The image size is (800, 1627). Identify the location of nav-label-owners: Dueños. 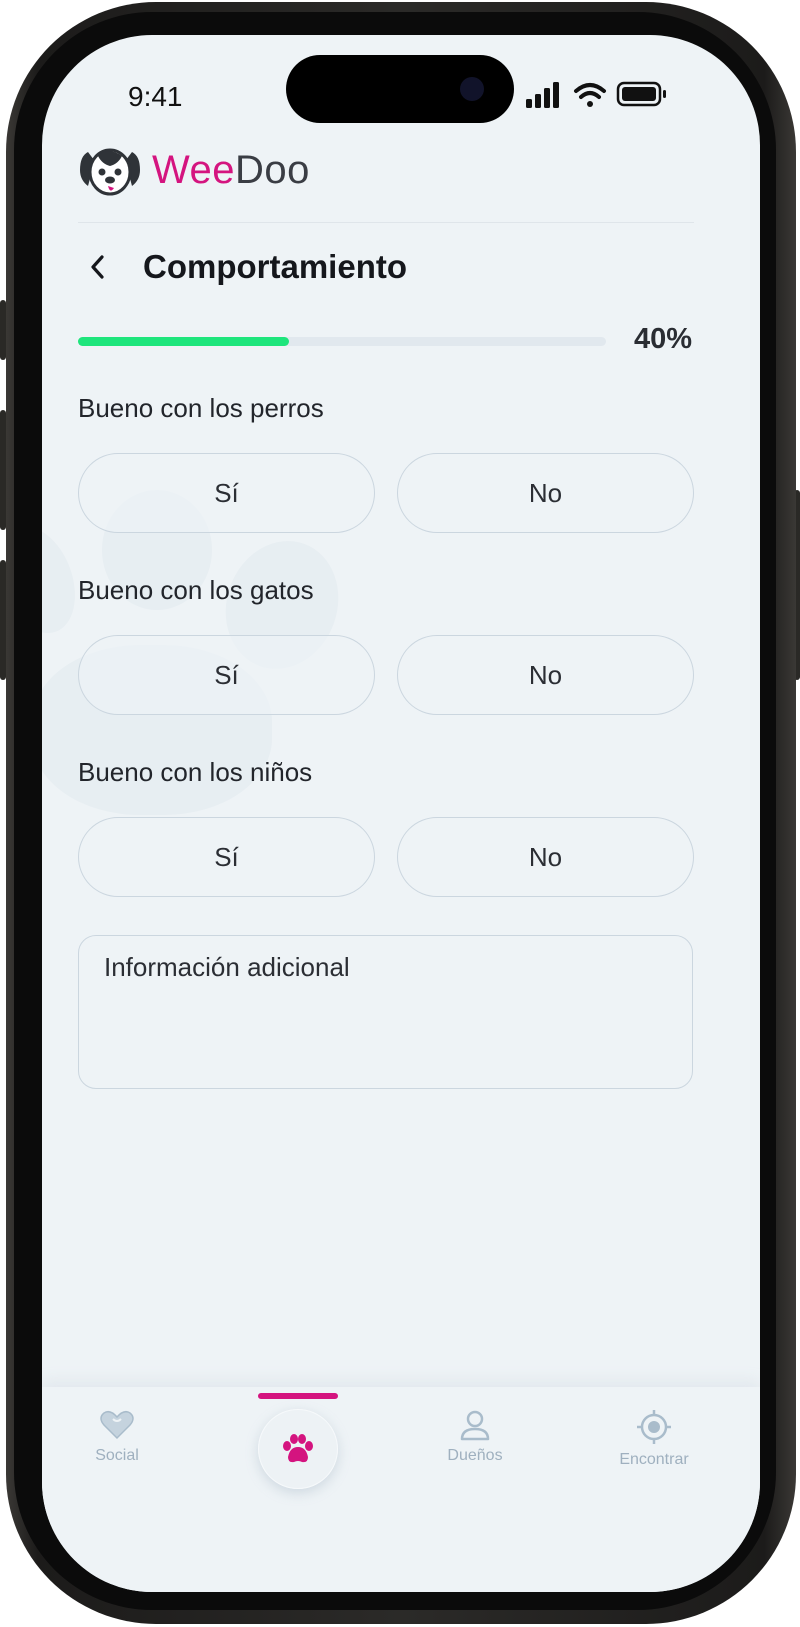
(475, 1455).